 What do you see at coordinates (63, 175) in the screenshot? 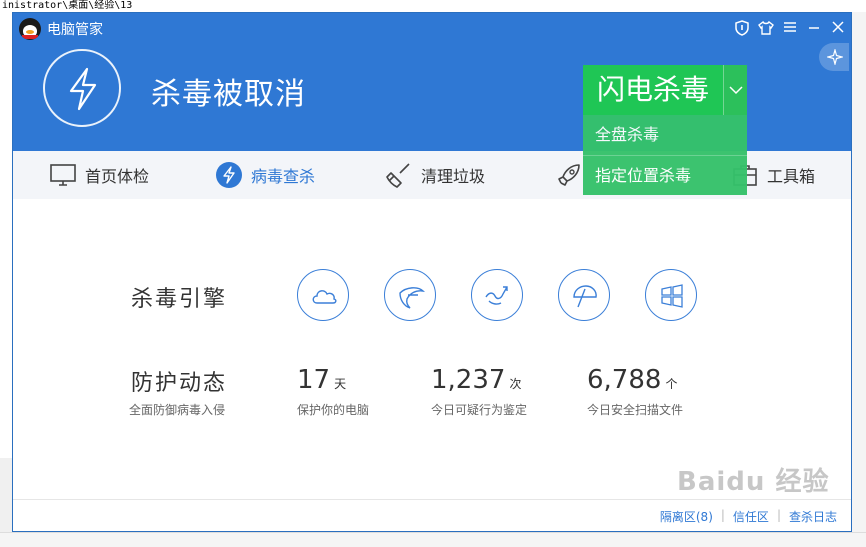
I see `monitor-icon` at bounding box center [63, 175].